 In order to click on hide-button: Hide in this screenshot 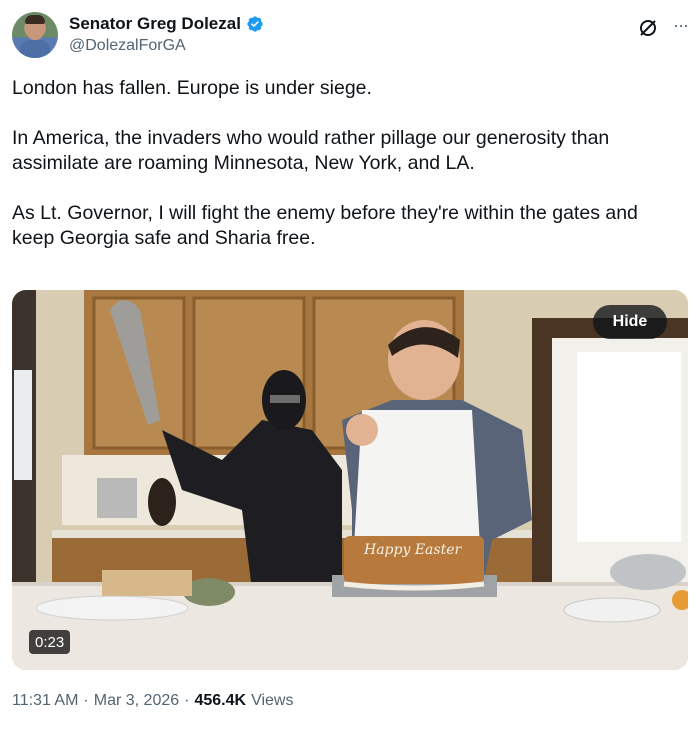, I will do `click(630, 322)`.